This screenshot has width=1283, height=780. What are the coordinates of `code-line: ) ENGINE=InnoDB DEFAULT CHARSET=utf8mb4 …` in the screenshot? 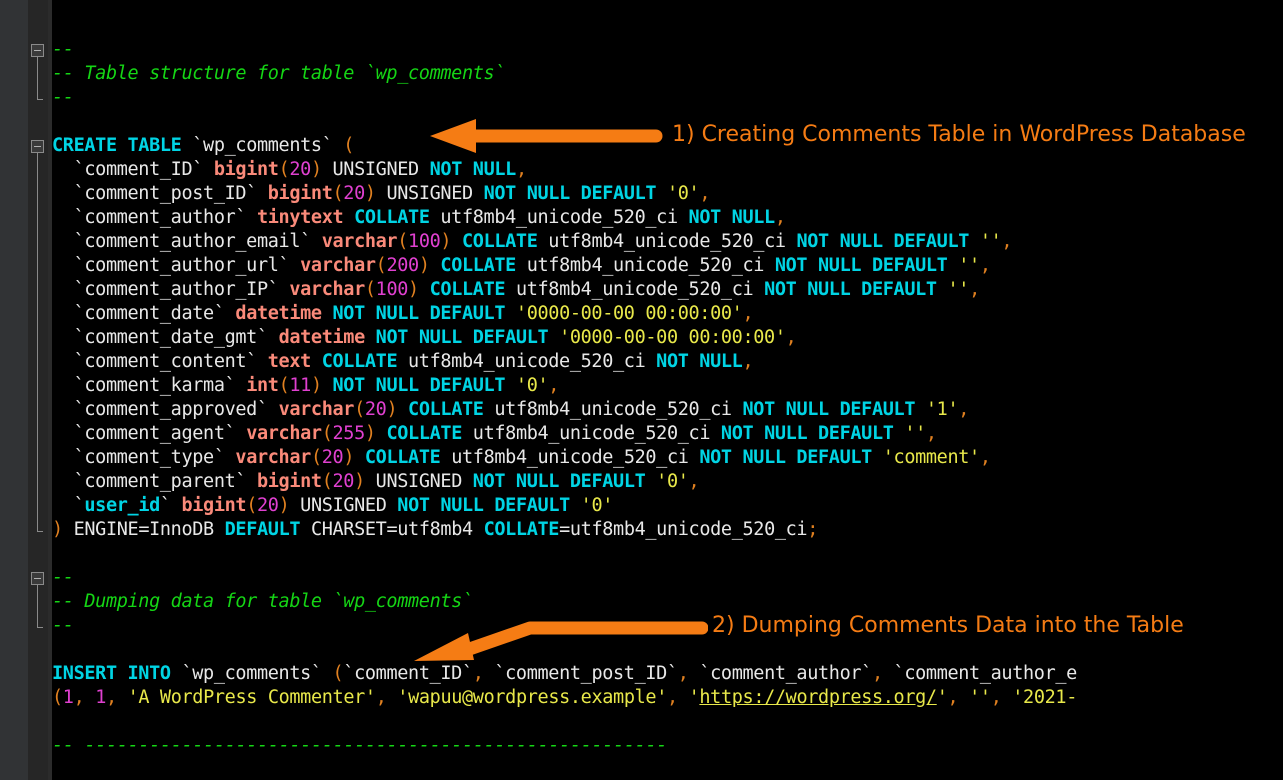 It's located at (435, 530).